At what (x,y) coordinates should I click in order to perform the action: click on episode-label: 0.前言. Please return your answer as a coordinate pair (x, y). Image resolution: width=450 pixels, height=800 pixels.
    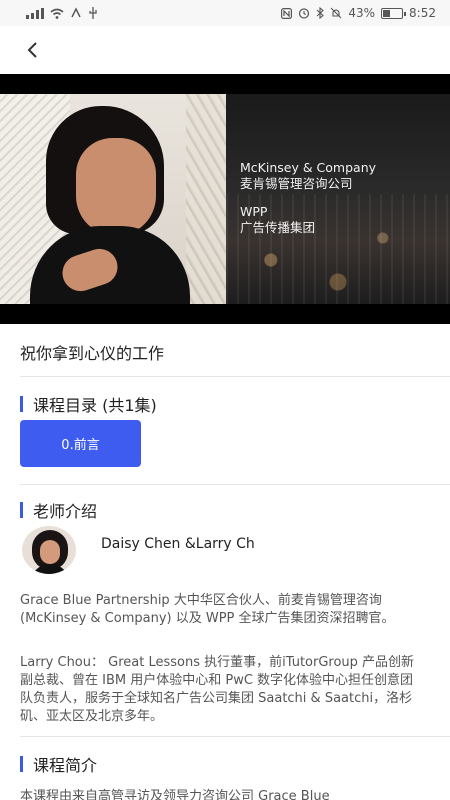
    Looking at the image, I should click on (80, 445).